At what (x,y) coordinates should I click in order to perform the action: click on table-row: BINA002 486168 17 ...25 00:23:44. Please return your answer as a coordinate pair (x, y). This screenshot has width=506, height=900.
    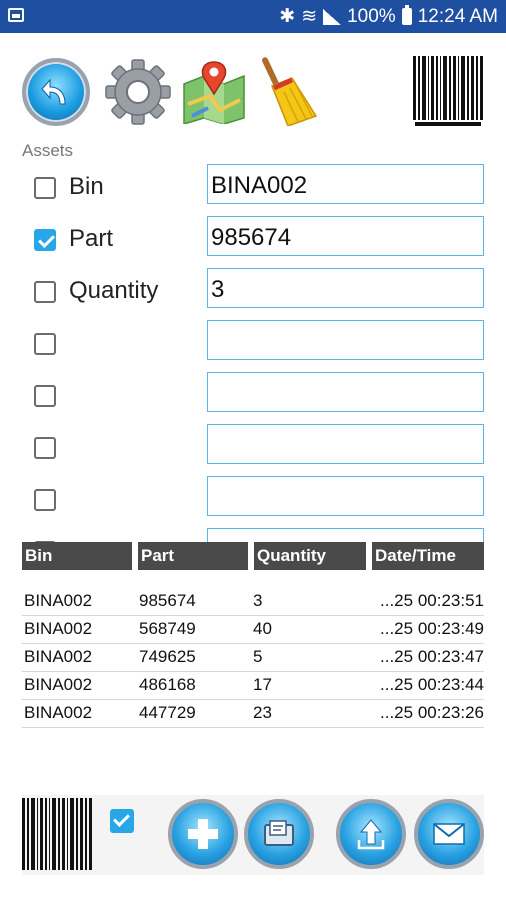
    Looking at the image, I should click on (253, 686).